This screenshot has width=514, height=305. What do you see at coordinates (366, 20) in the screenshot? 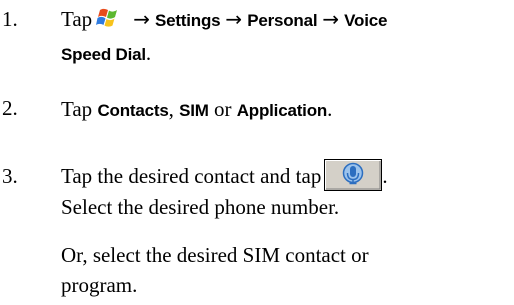
I see `voice-label: Voice` at bounding box center [366, 20].